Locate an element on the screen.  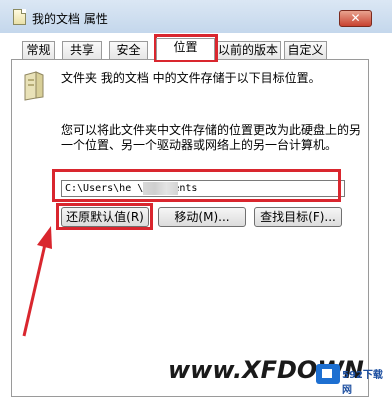
tab-location: 位置 is located at coordinates (185, 49).